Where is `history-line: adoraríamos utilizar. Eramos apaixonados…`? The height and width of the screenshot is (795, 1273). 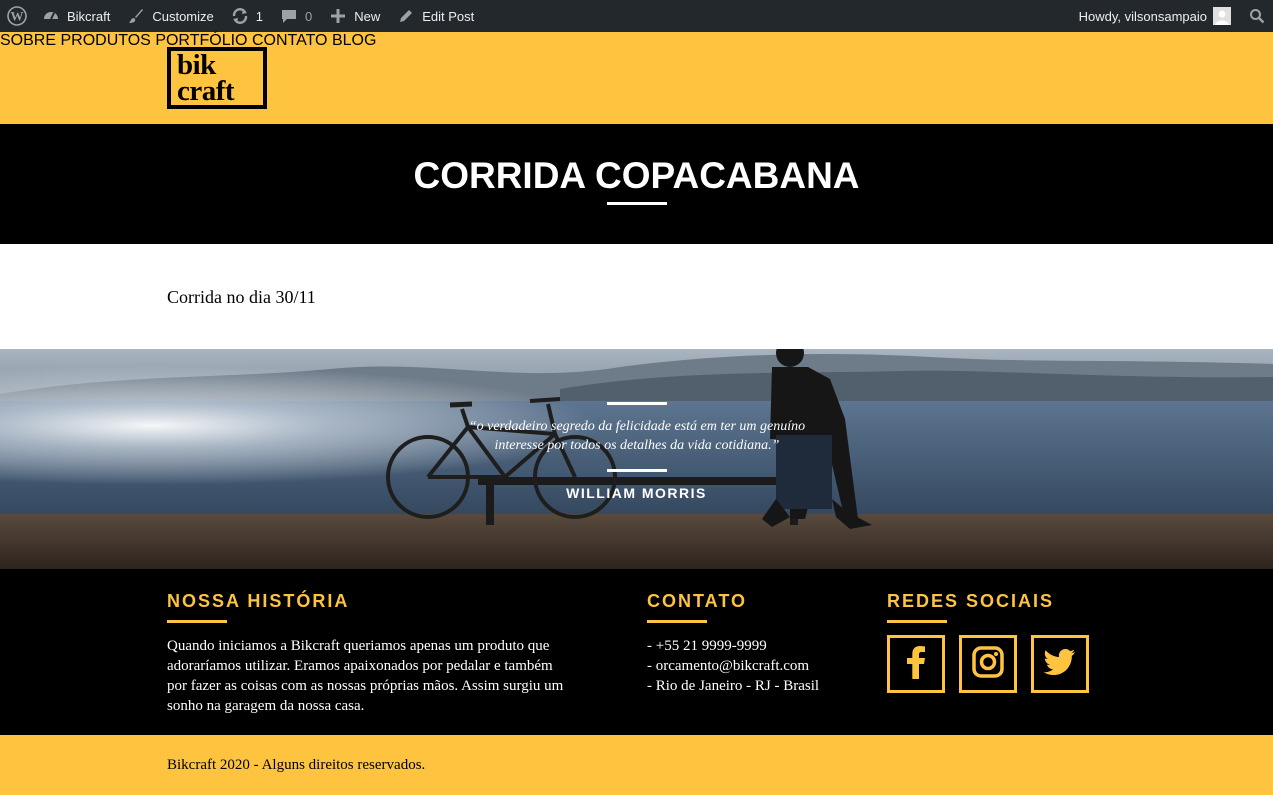
history-line: adoraríamos utilizar. Eramos apaixonados… is located at coordinates (360, 666).